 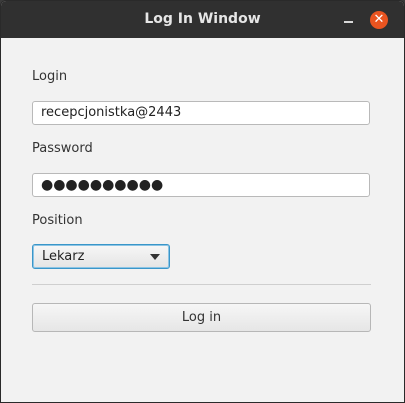 I want to click on divider, so click(x=201, y=284).